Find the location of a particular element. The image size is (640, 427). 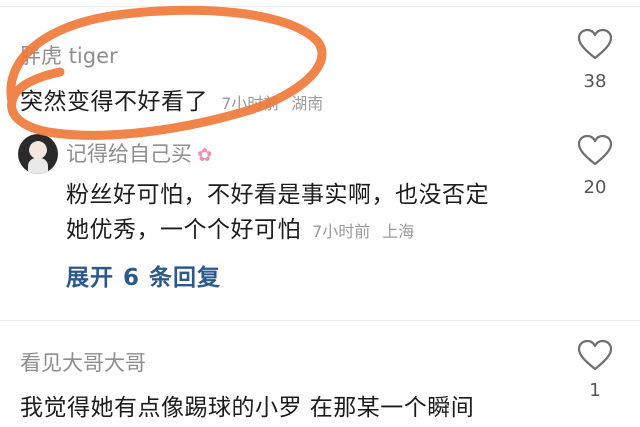

comment-meta: 7小时前 上海 is located at coordinates (363, 231).